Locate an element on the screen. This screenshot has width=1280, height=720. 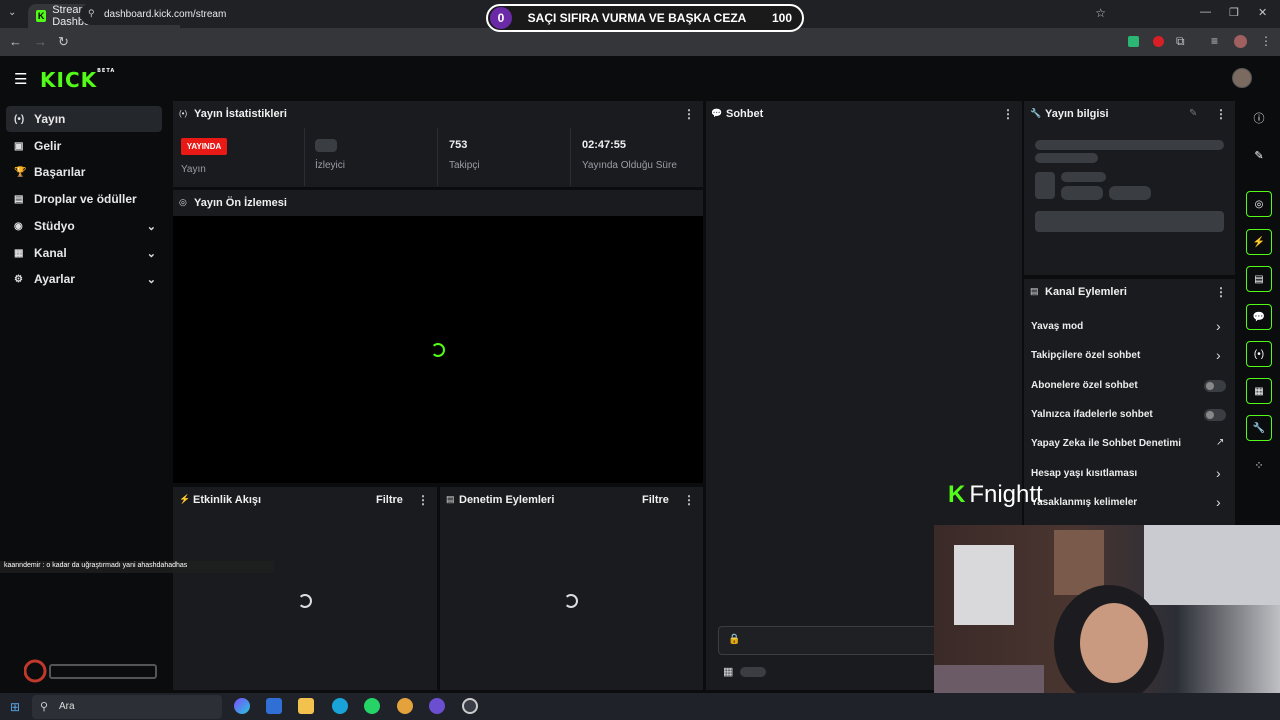
back-icon: ← is located at coordinates (15, 41).